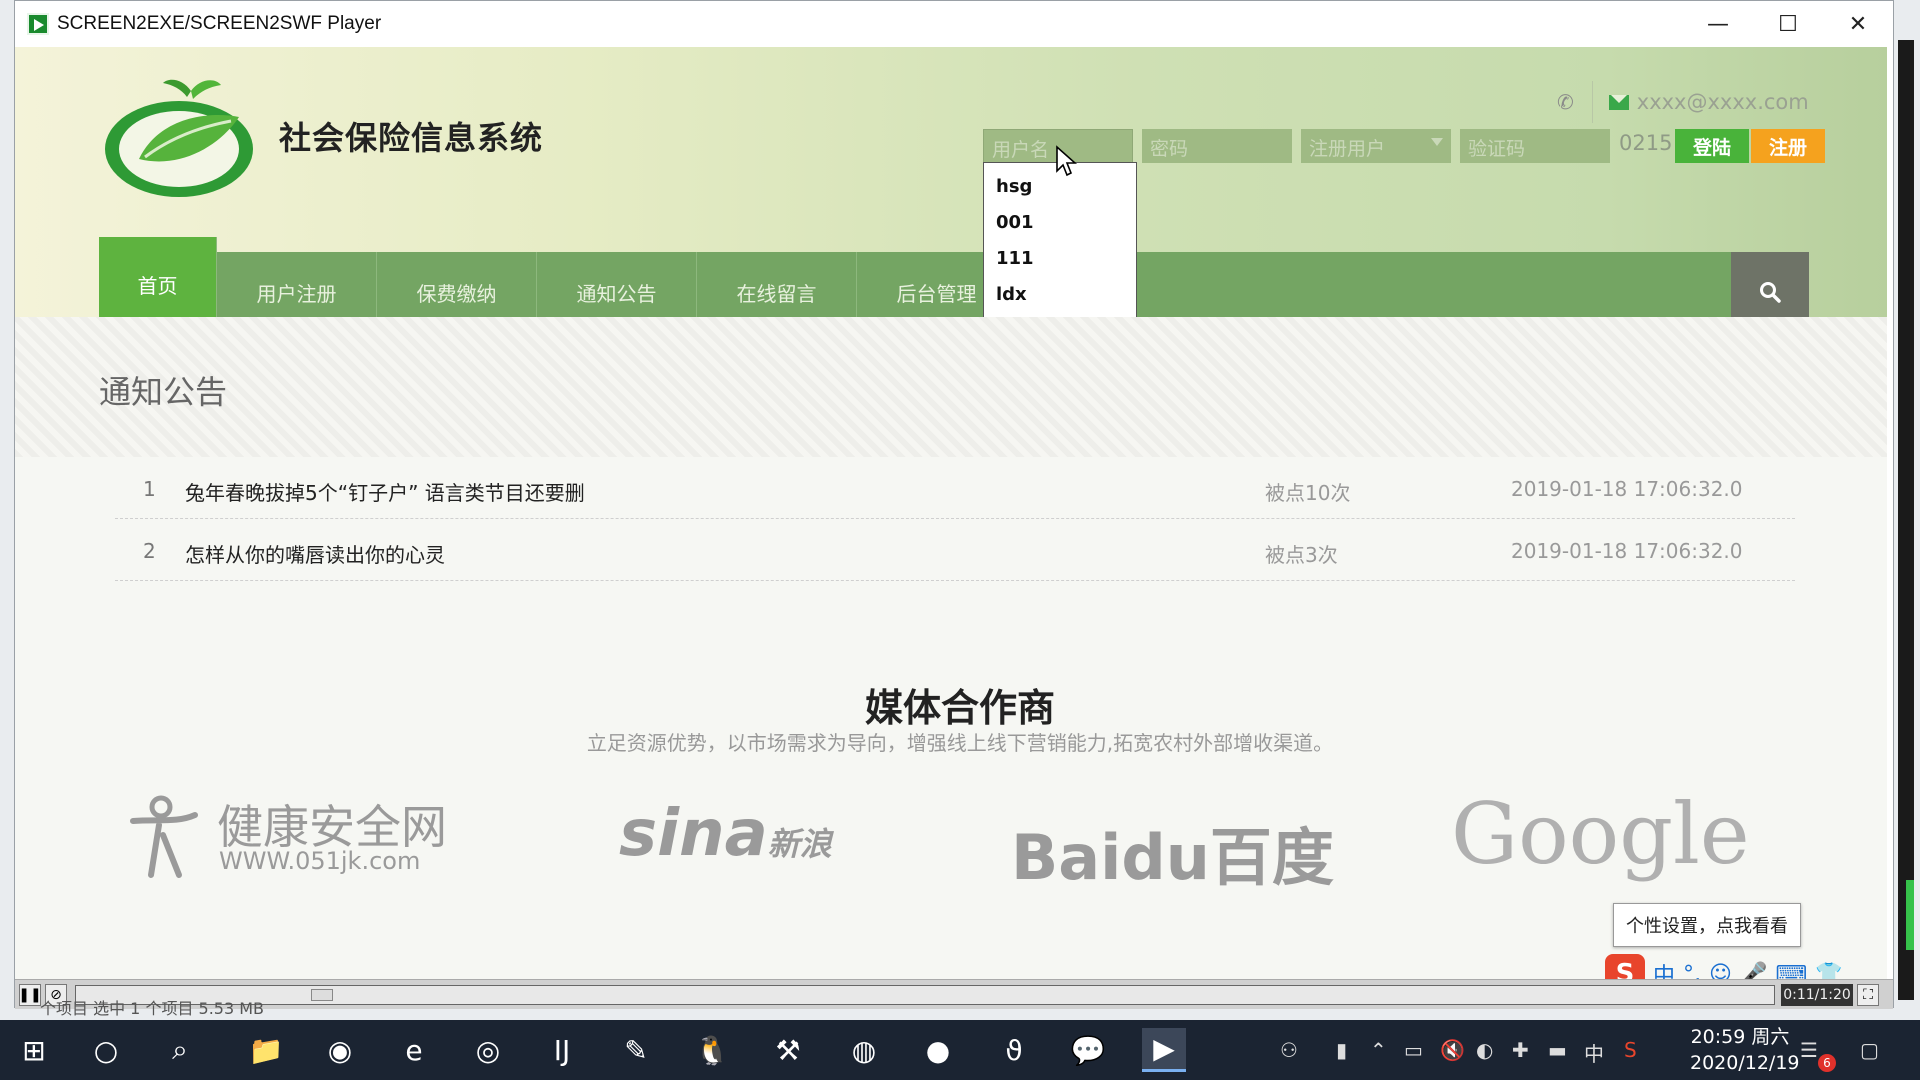 The width and height of the screenshot is (1920, 1080). What do you see at coordinates (266, 1050) in the screenshot?
I see `file-explorer-icon: 📁` at bounding box center [266, 1050].